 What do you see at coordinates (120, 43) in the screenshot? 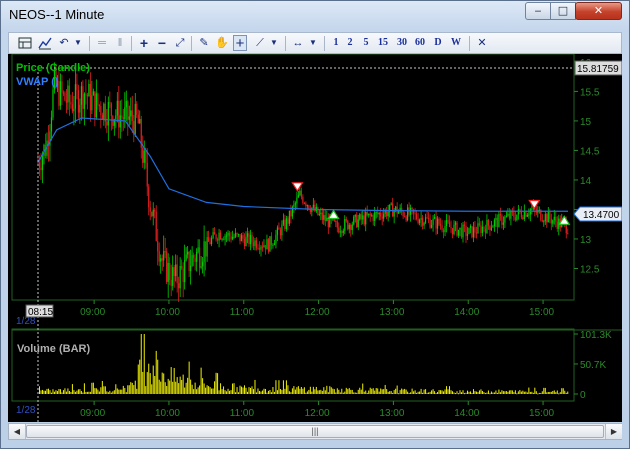
I see `split-pane-icon: ‖` at bounding box center [120, 43].